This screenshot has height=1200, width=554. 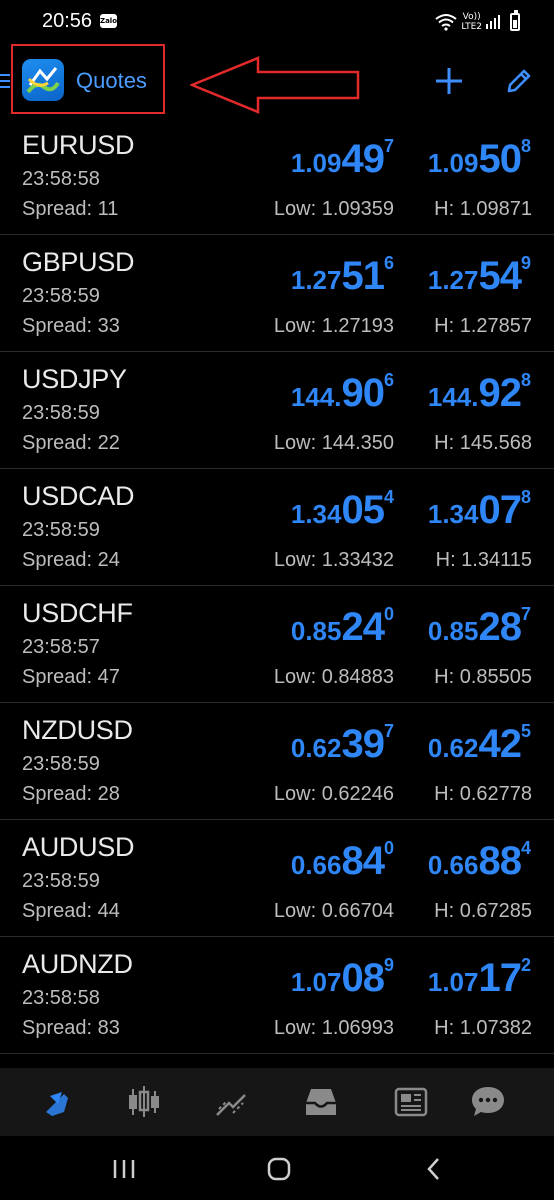 What do you see at coordinates (388, 965) in the screenshot?
I see `bid-price-fraction: 9` at bounding box center [388, 965].